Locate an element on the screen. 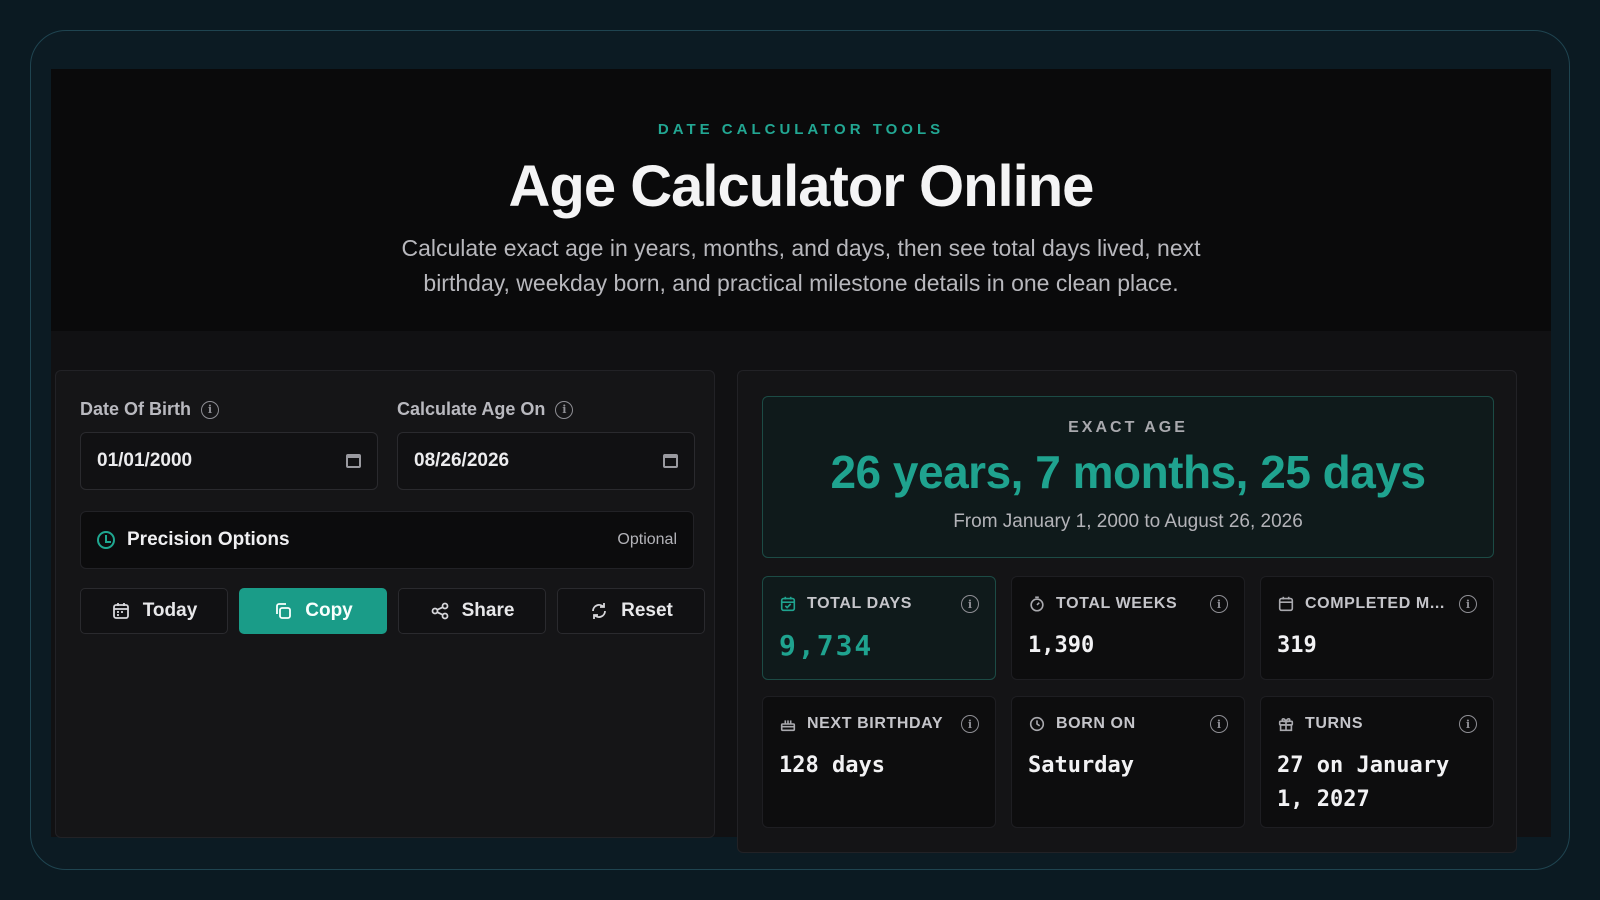 Image resolution: width=1600 pixels, height=900 pixels. stat-turns: TURNS i 27 on January 1, 2027 is located at coordinates (1377, 762).